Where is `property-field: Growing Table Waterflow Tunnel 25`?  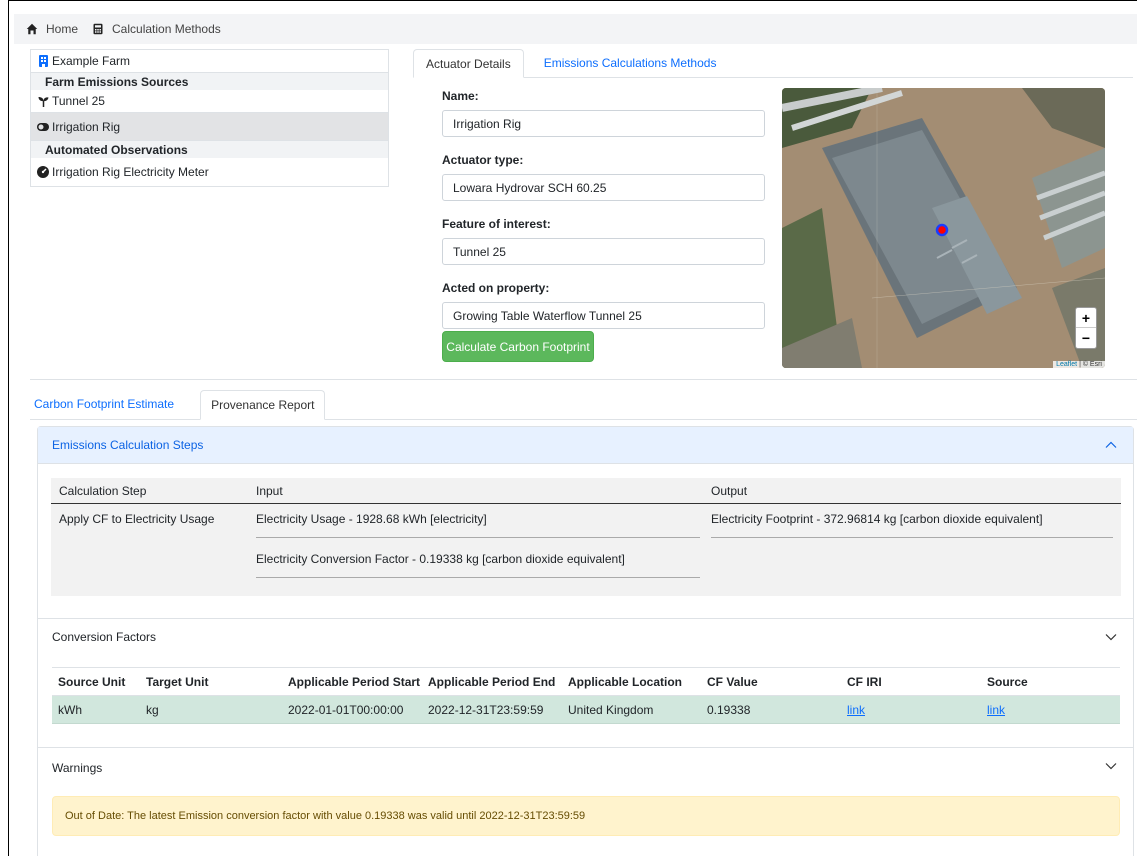 property-field: Growing Table Waterflow Tunnel 25 is located at coordinates (603, 315).